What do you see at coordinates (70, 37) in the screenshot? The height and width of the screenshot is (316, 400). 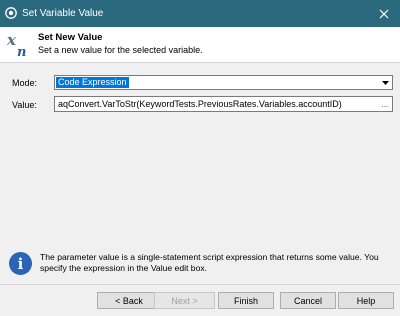 I see `page-title: Set New Value` at bounding box center [70, 37].